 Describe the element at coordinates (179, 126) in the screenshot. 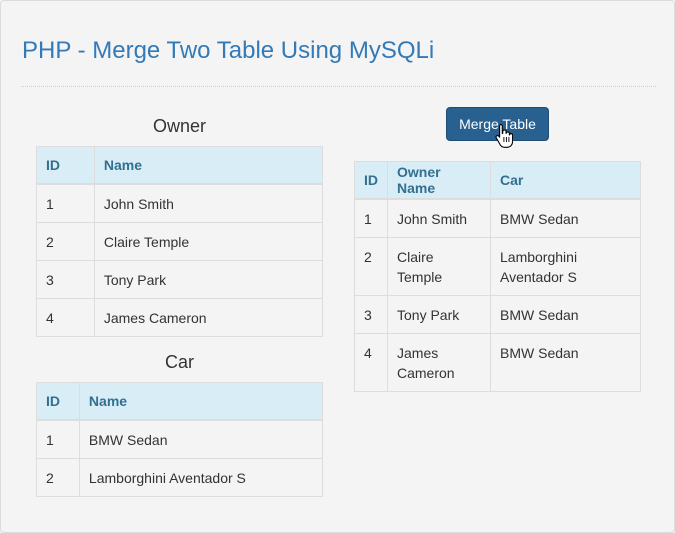

I see `owner-table-caption: Owner` at that location.